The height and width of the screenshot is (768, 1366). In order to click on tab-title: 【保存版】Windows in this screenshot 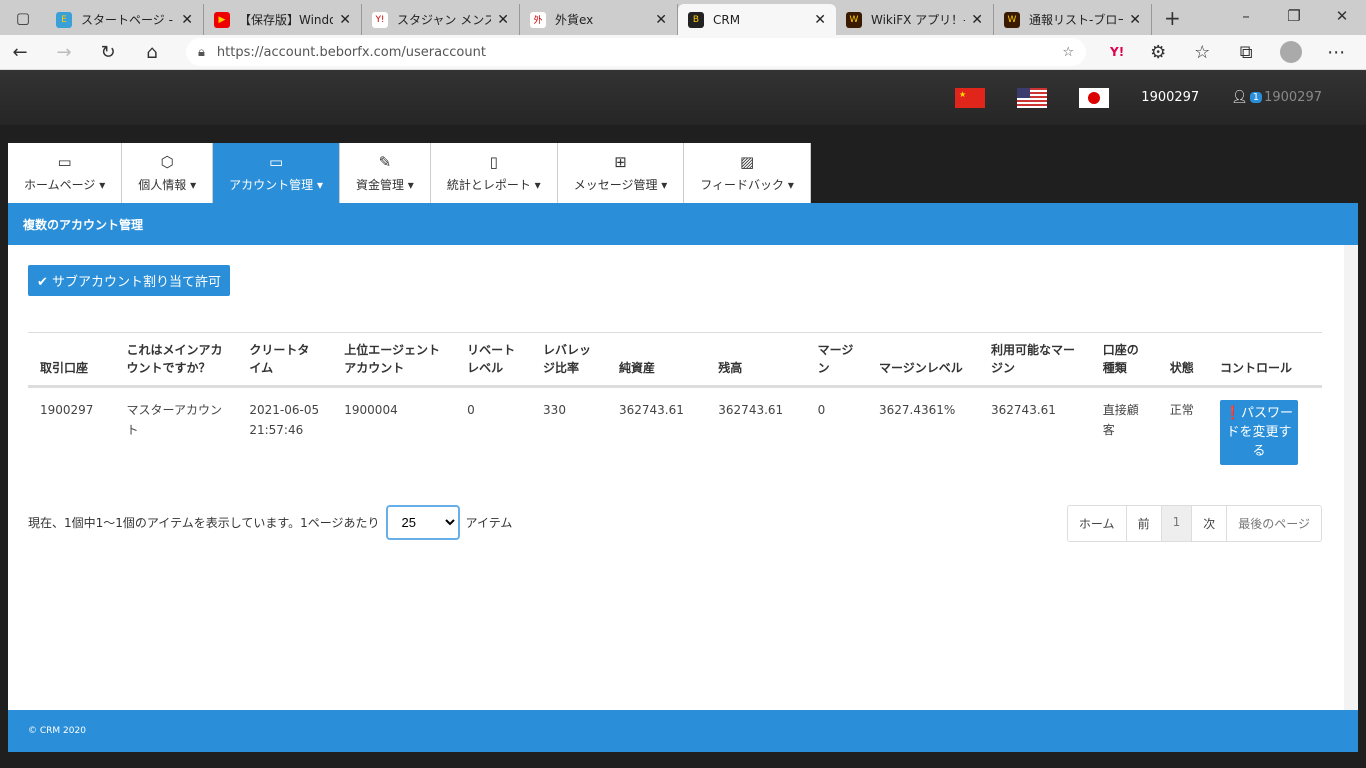, I will do `click(286, 20)`.